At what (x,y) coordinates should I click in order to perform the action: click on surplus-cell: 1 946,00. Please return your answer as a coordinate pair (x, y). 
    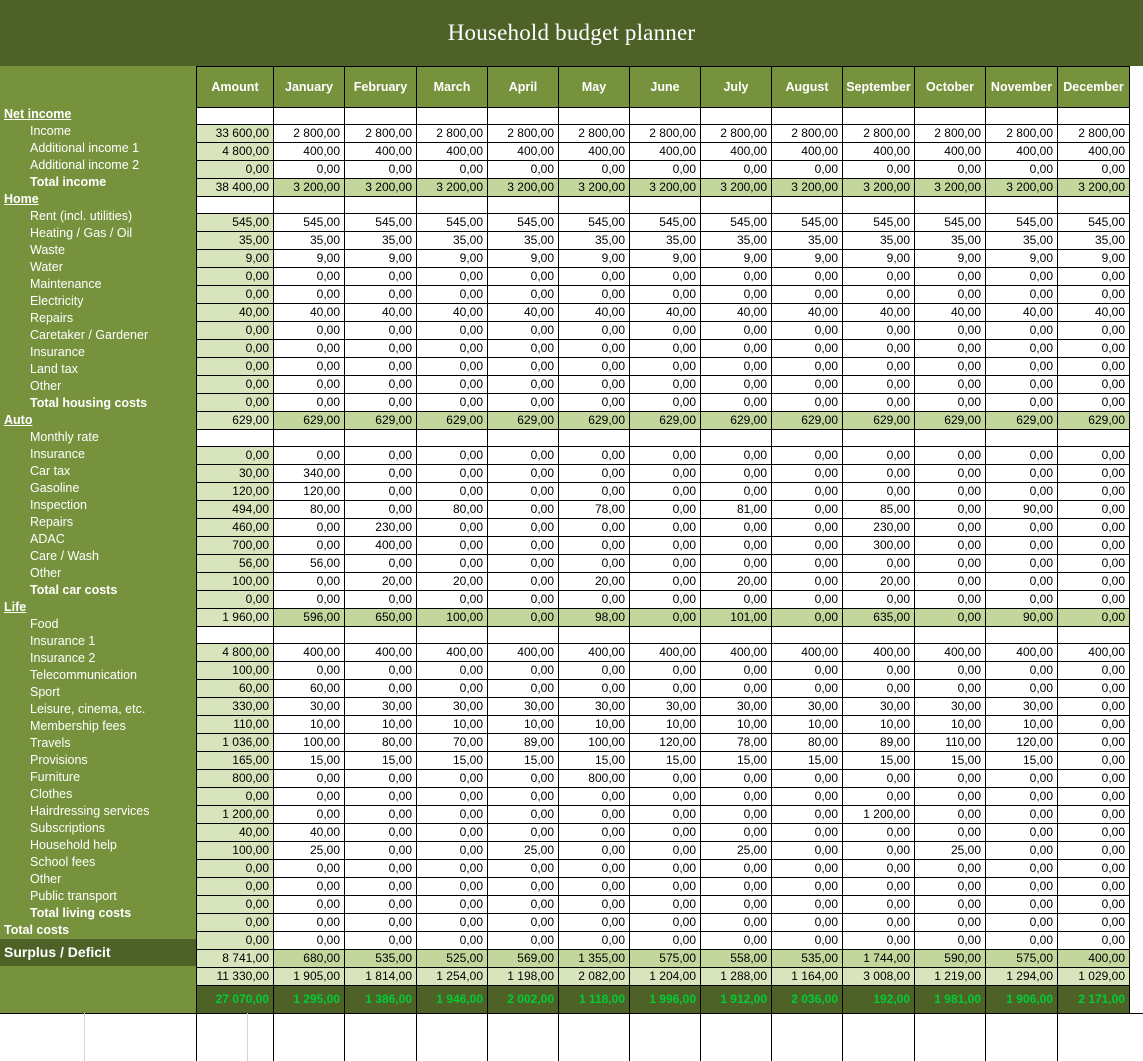
    Looking at the image, I should click on (452, 999).